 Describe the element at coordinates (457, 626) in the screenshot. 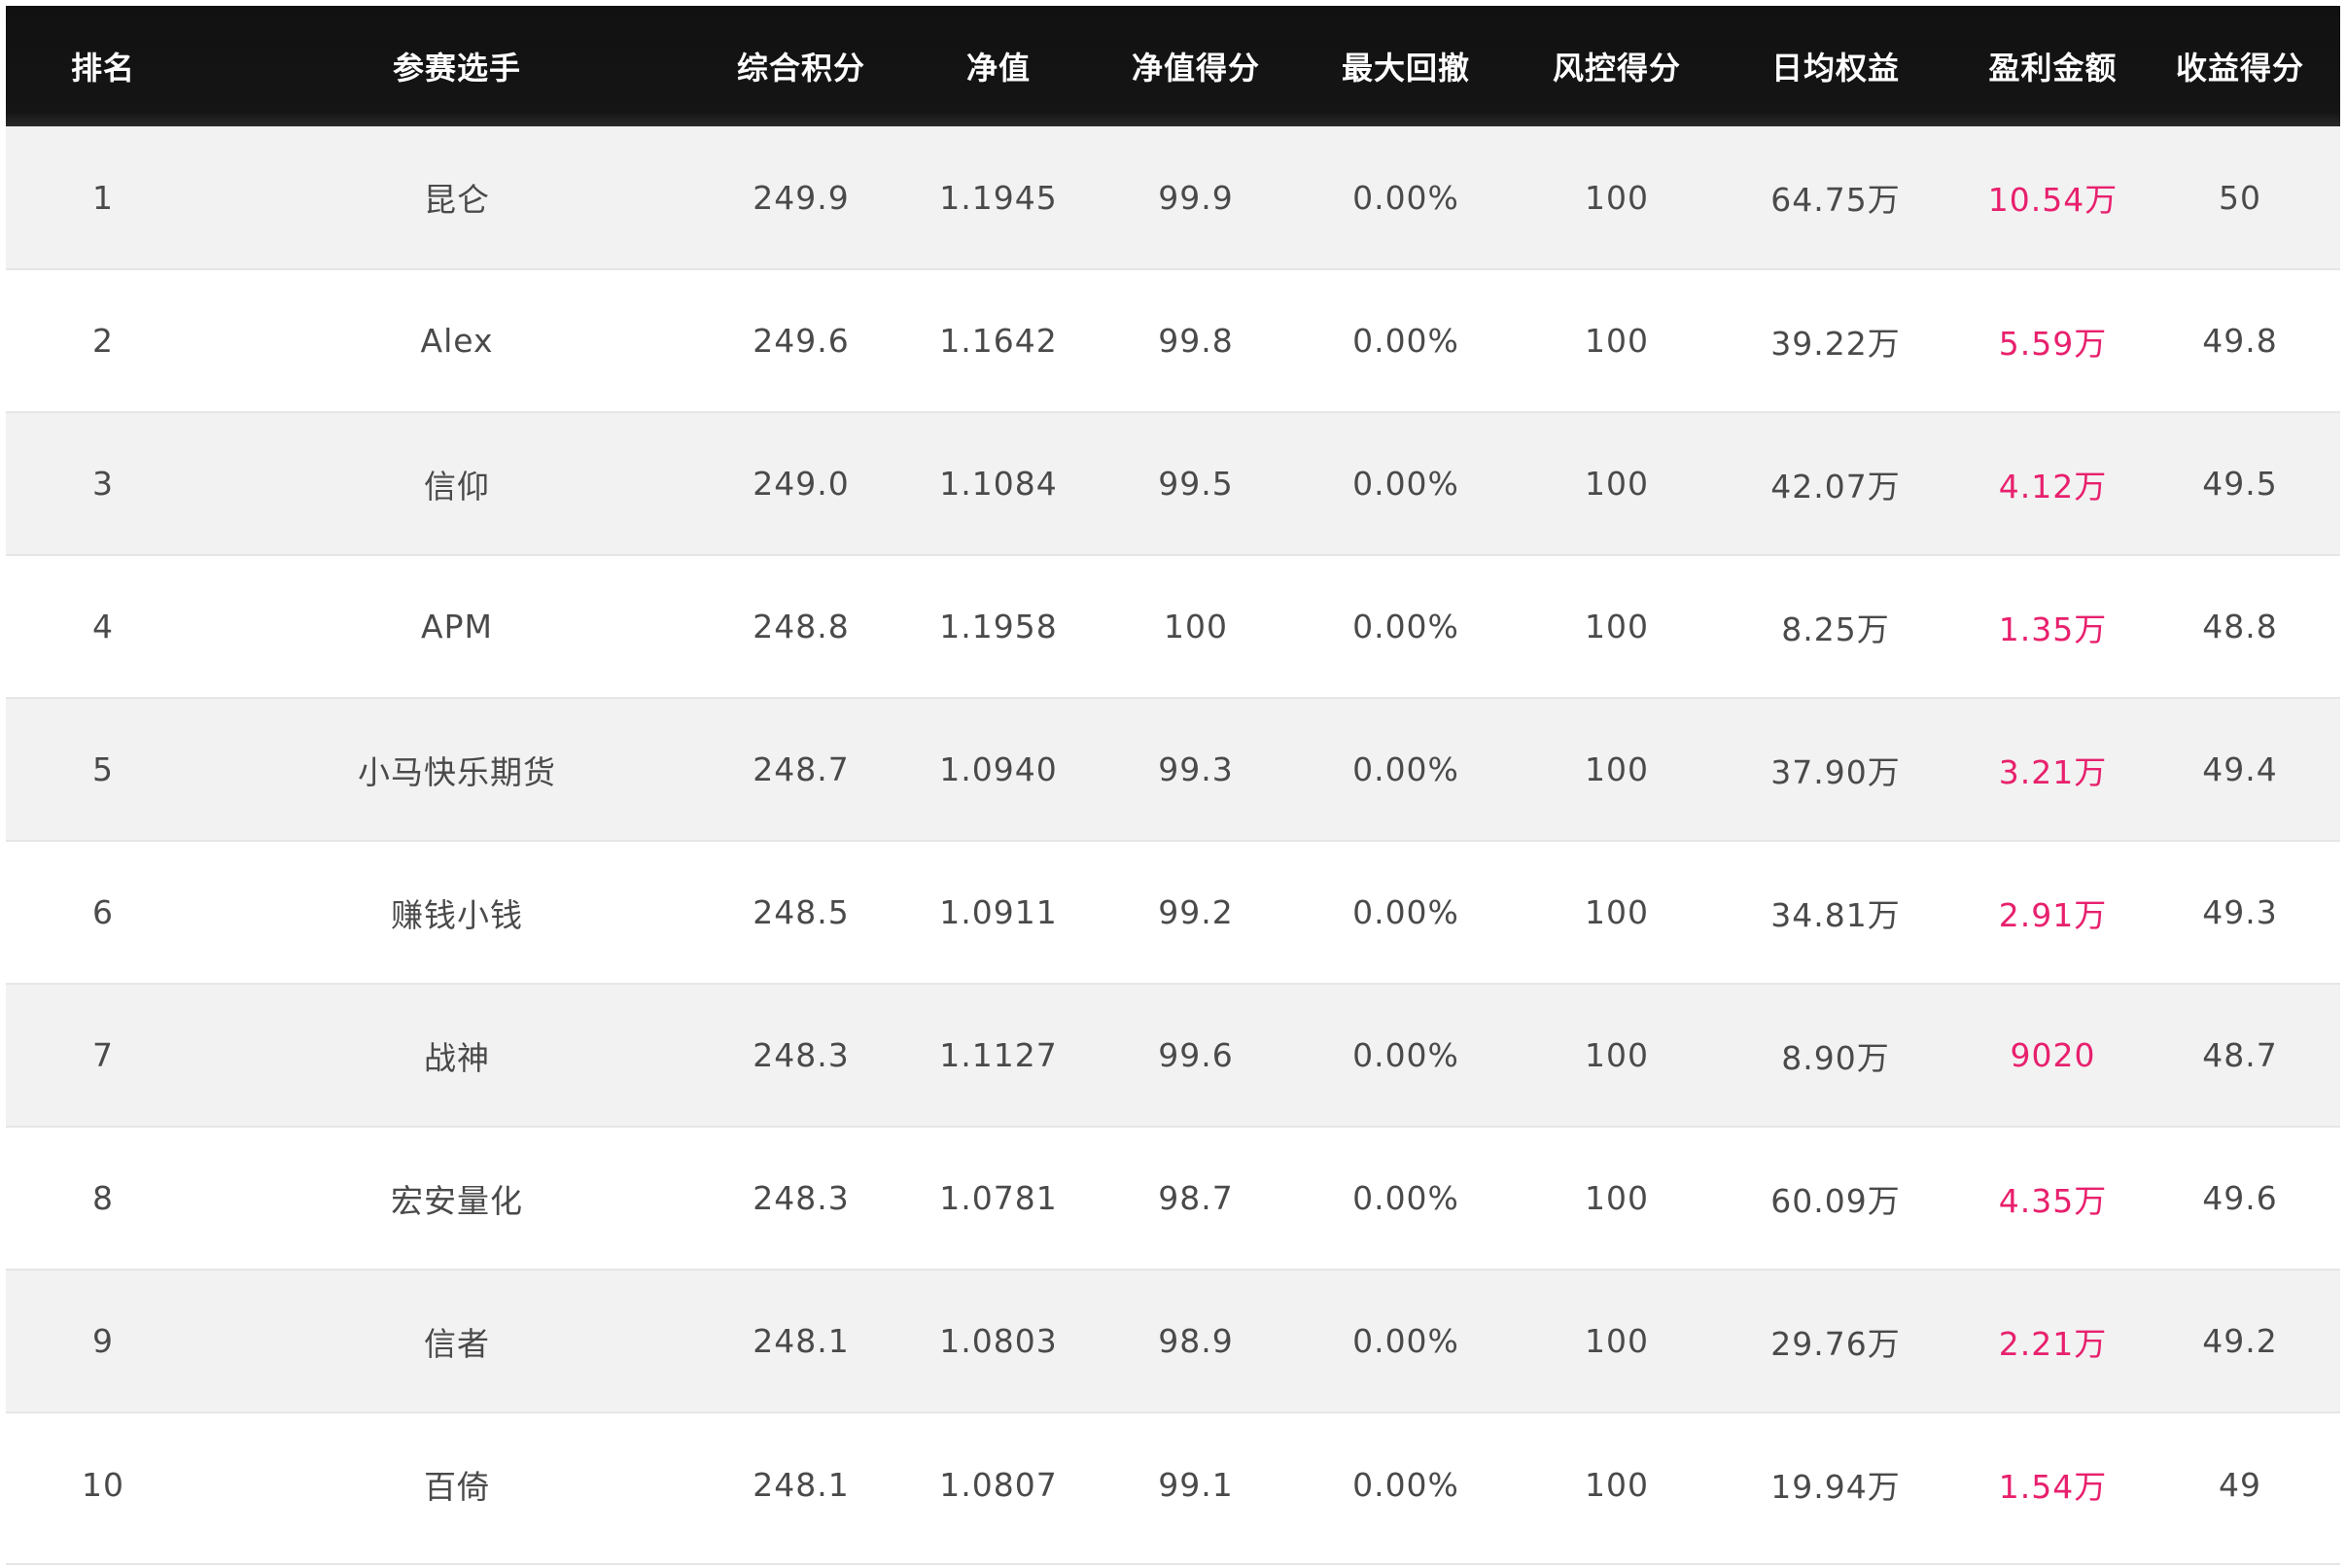

I see `contestant-cell: APM` at that location.